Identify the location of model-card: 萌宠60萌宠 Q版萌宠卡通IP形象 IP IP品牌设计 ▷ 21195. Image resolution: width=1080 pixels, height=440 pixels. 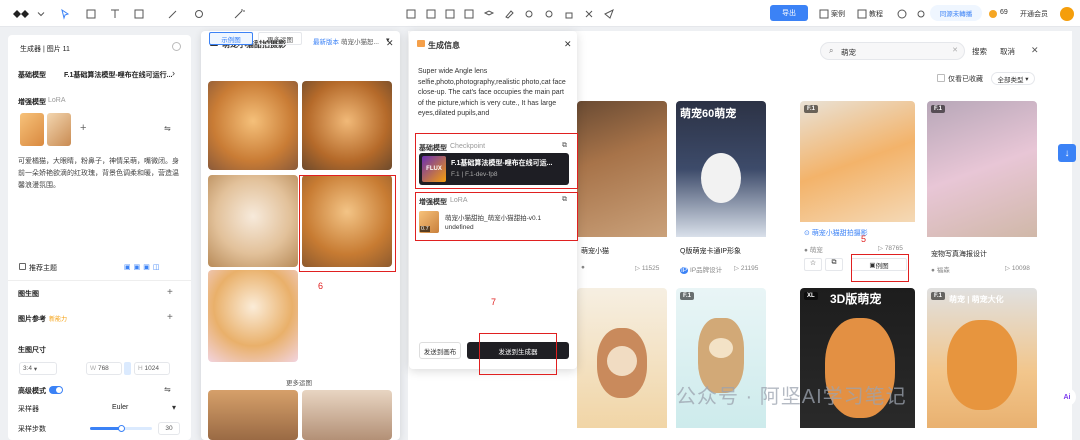
(721, 188).